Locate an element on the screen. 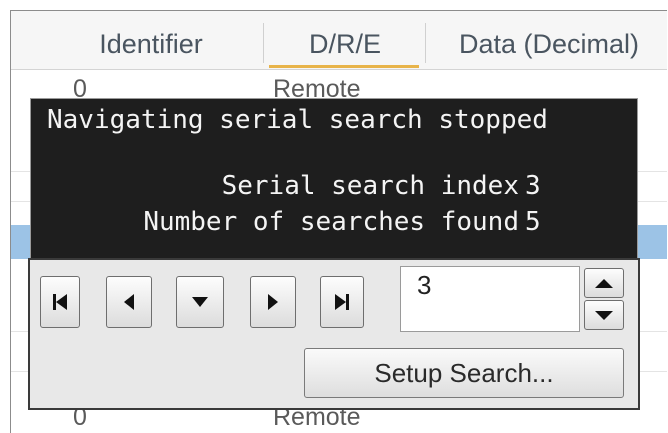 The width and height of the screenshot is (668, 433). next-icon is located at coordinates (273, 302).